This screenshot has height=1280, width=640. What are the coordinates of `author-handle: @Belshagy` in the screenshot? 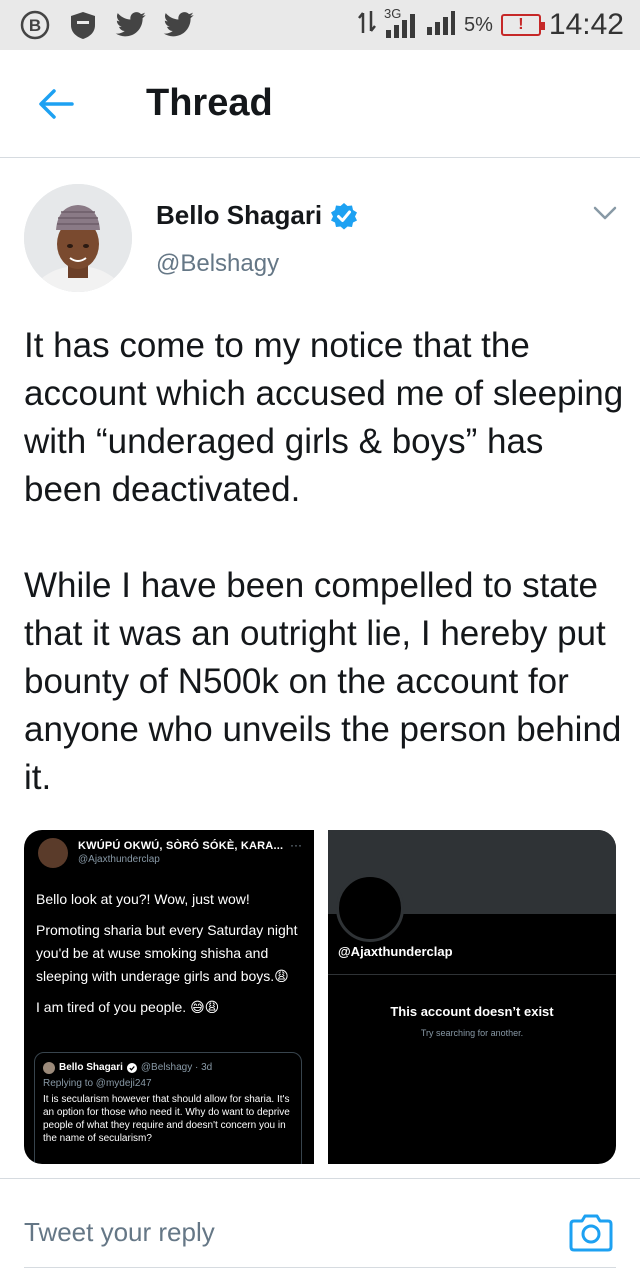 It's located at (217, 264).